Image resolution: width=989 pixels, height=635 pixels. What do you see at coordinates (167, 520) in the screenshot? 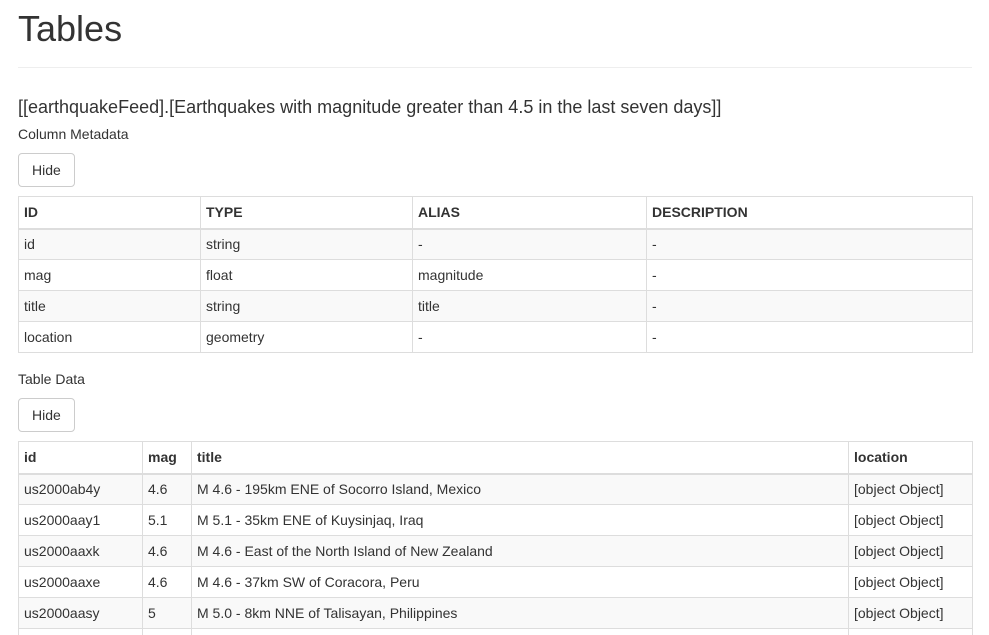
I see `table-cell: 5.1` at bounding box center [167, 520].